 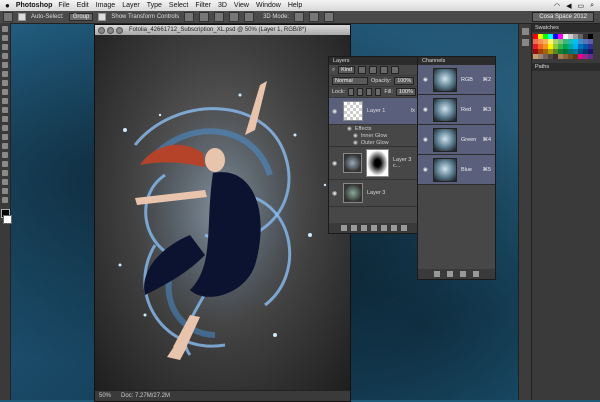 I want to click on type-tool-icon, so click(x=5, y=164).